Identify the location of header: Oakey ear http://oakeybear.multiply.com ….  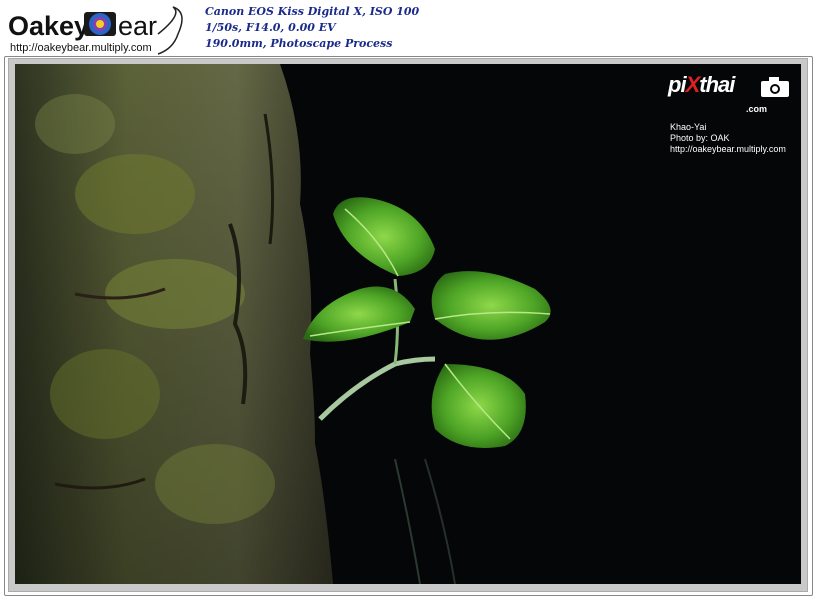
(410, 29).